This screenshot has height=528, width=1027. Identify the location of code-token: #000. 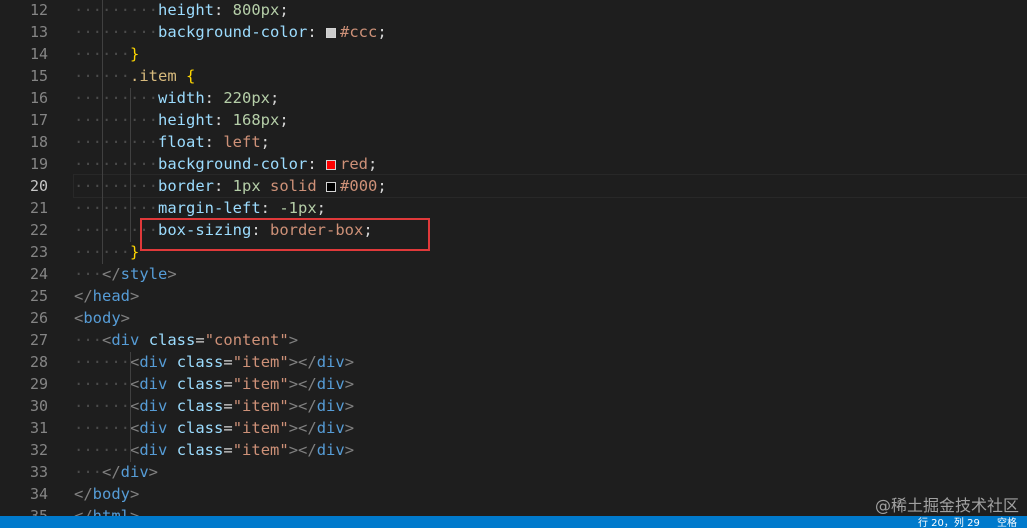
(359, 186).